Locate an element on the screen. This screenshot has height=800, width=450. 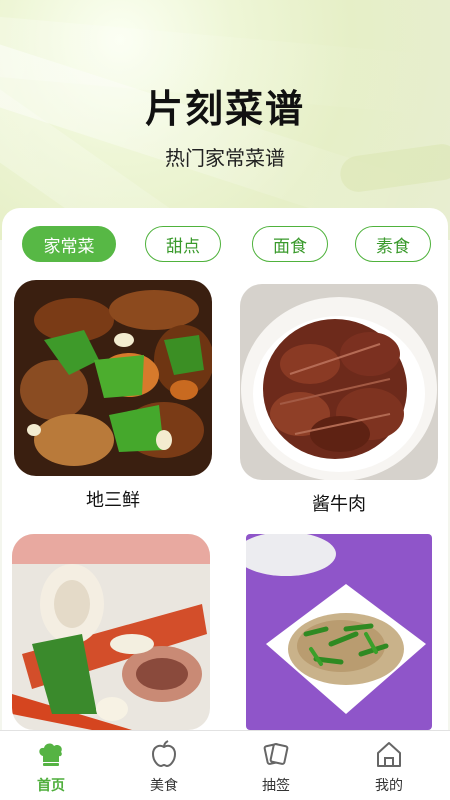
nav-label: 首页 is located at coordinates (51, 786).